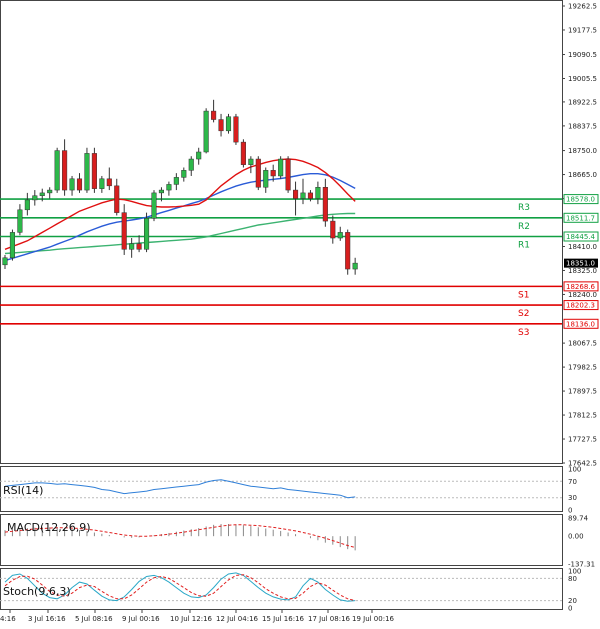 This screenshot has height=629, width=600. Describe the element at coordinates (582, 79) in the screenshot. I see `price-tick-label: 19005.5` at that location.